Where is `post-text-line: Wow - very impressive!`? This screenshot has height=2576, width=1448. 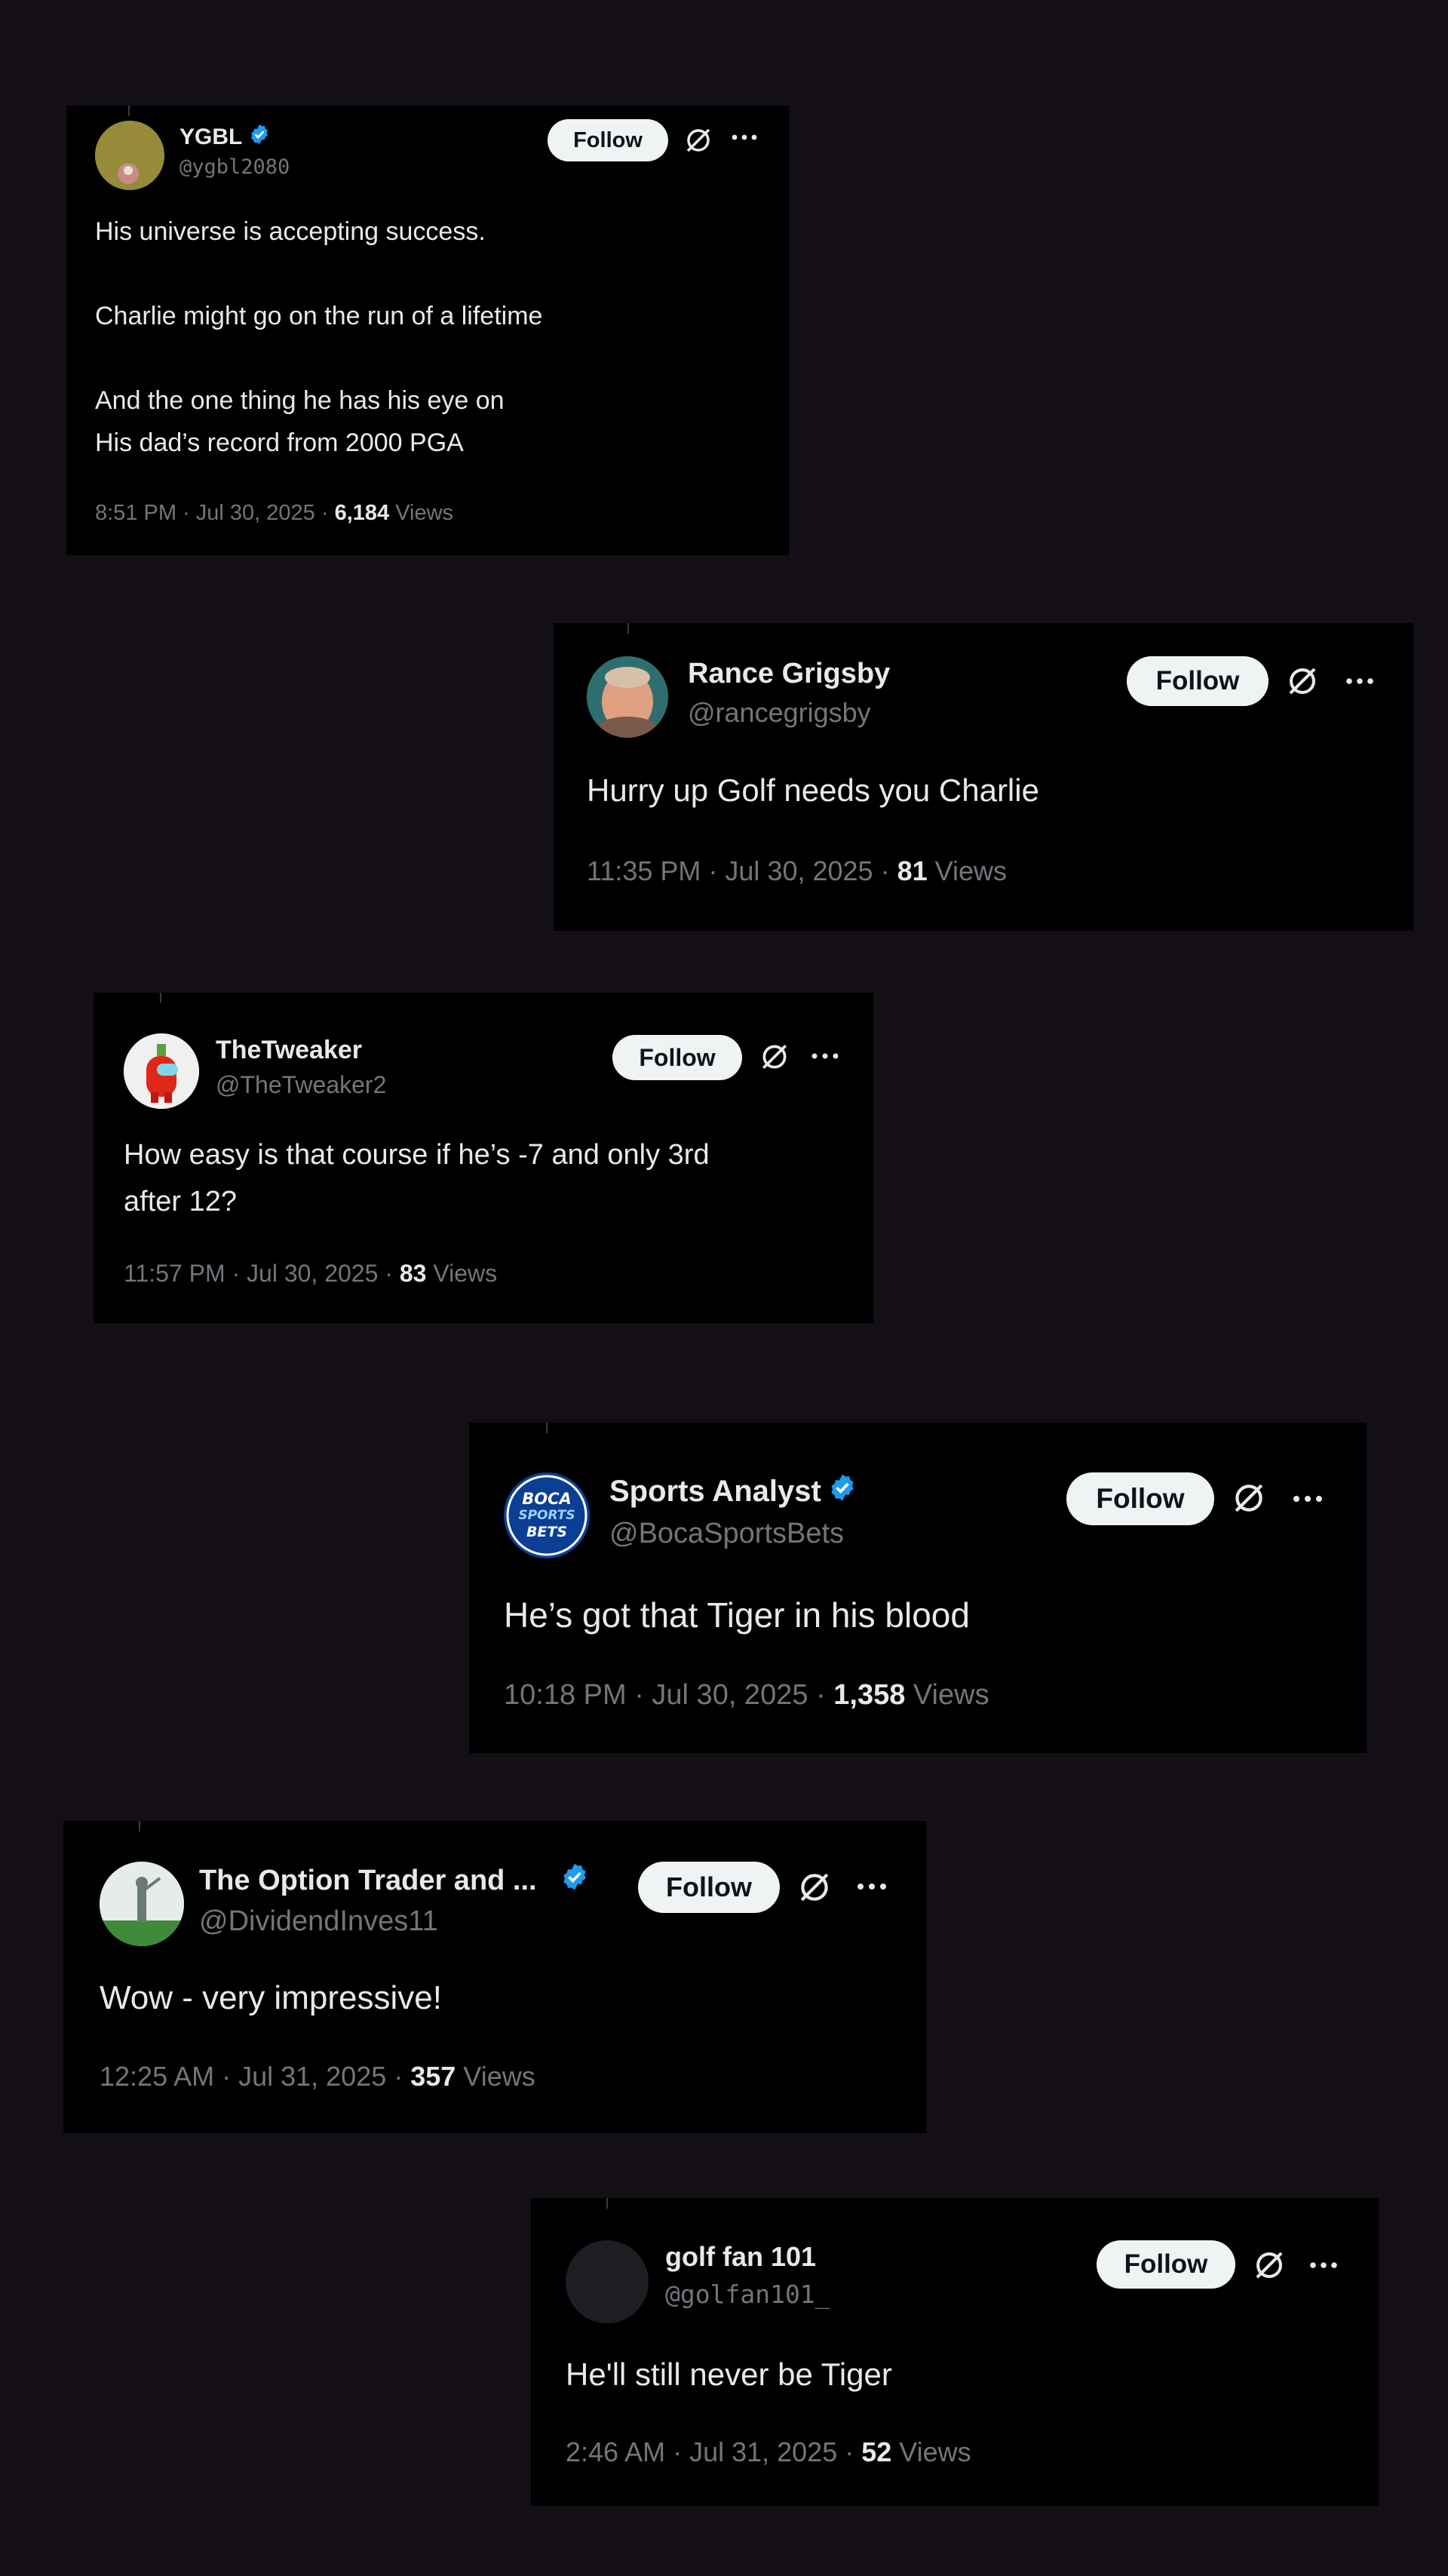
post-text-line: Wow - very impressive! is located at coordinates (271, 1997).